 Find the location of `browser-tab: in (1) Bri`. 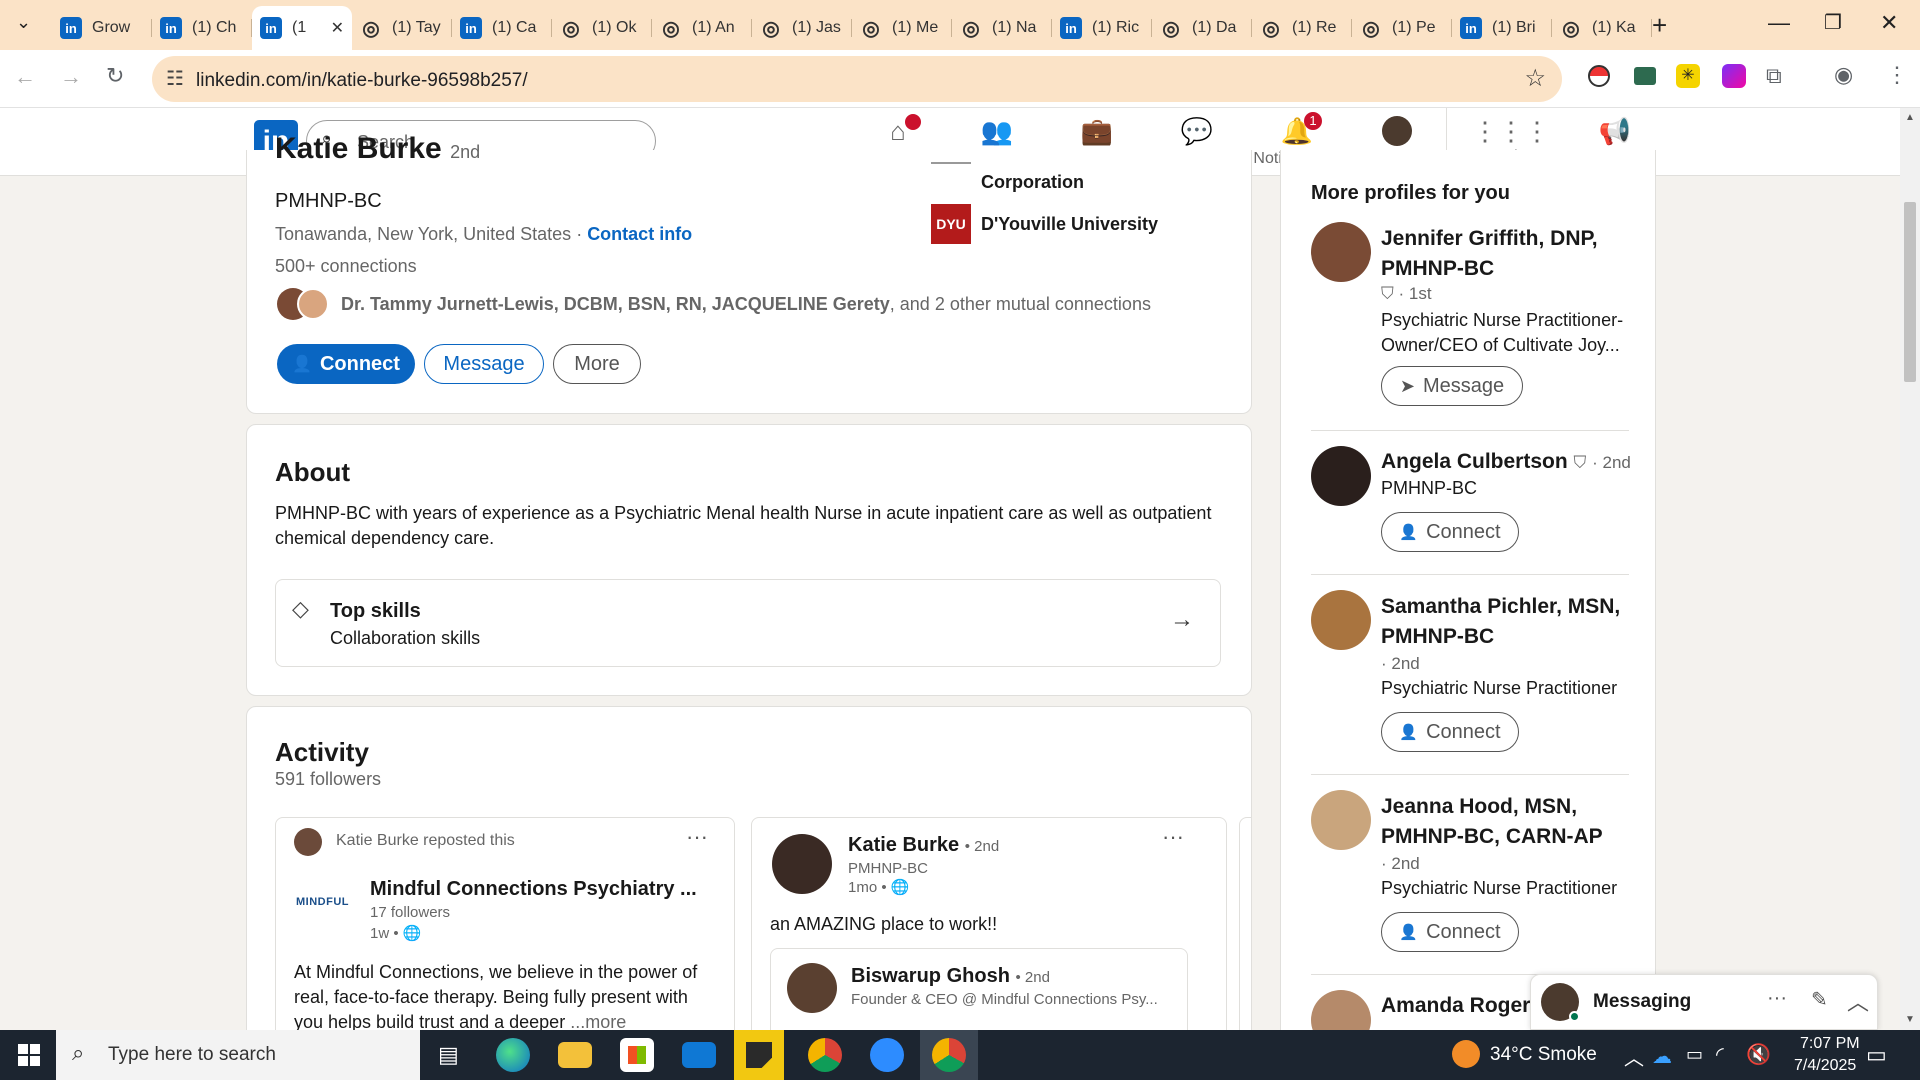

browser-tab: in (1) Bri is located at coordinates (1502, 28).